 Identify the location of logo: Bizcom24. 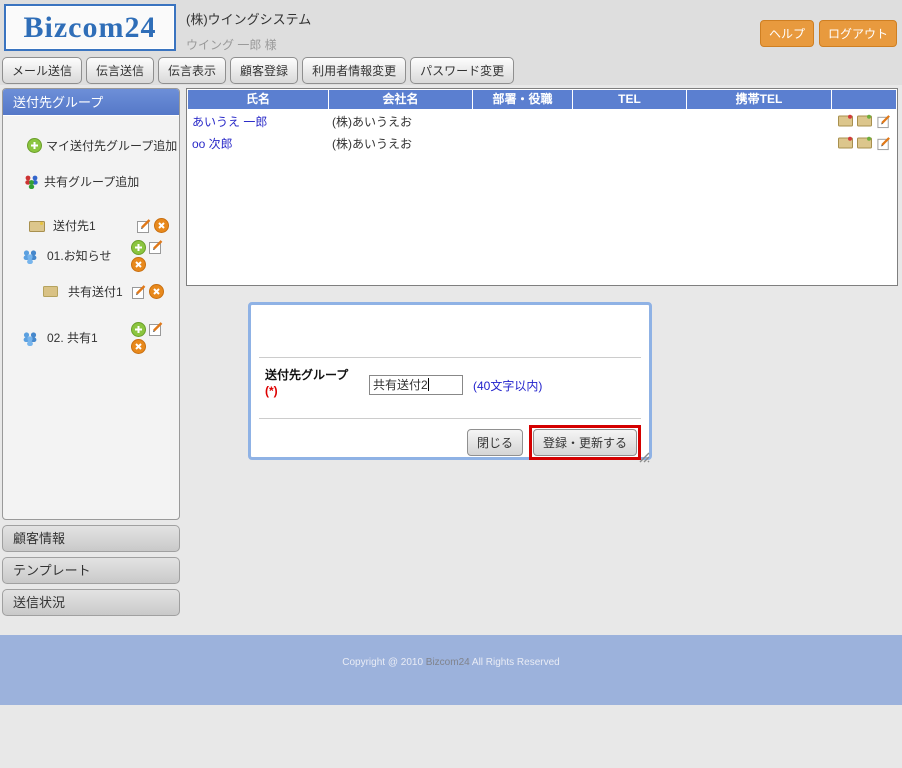
(90, 27).